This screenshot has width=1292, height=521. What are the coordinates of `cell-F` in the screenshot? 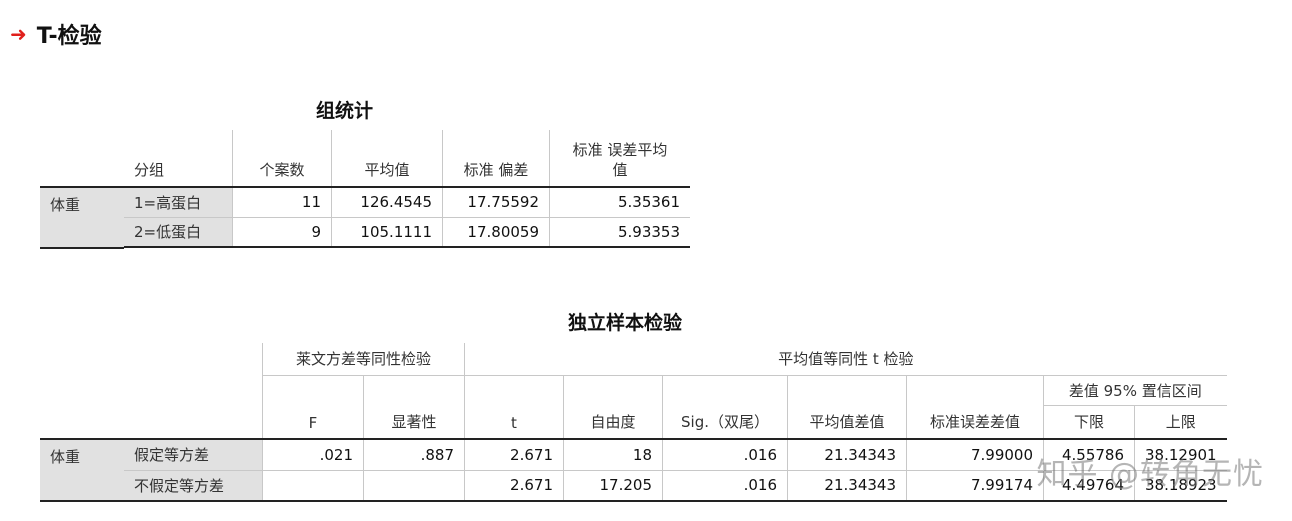 It's located at (313, 486).